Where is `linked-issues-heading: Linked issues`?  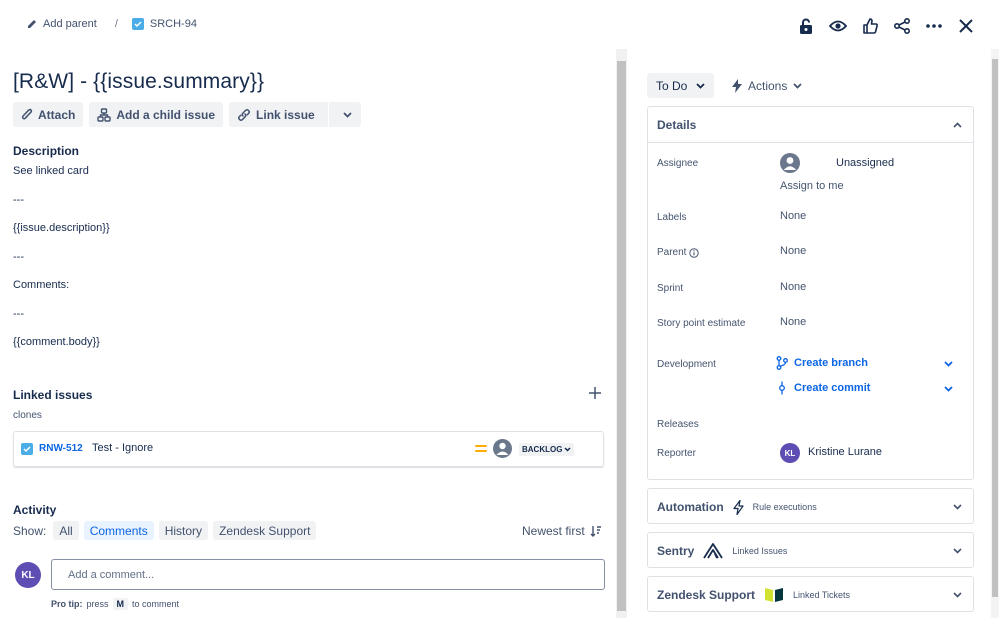 linked-issues-heading: Linked issues is located at coordinates (53, 395).